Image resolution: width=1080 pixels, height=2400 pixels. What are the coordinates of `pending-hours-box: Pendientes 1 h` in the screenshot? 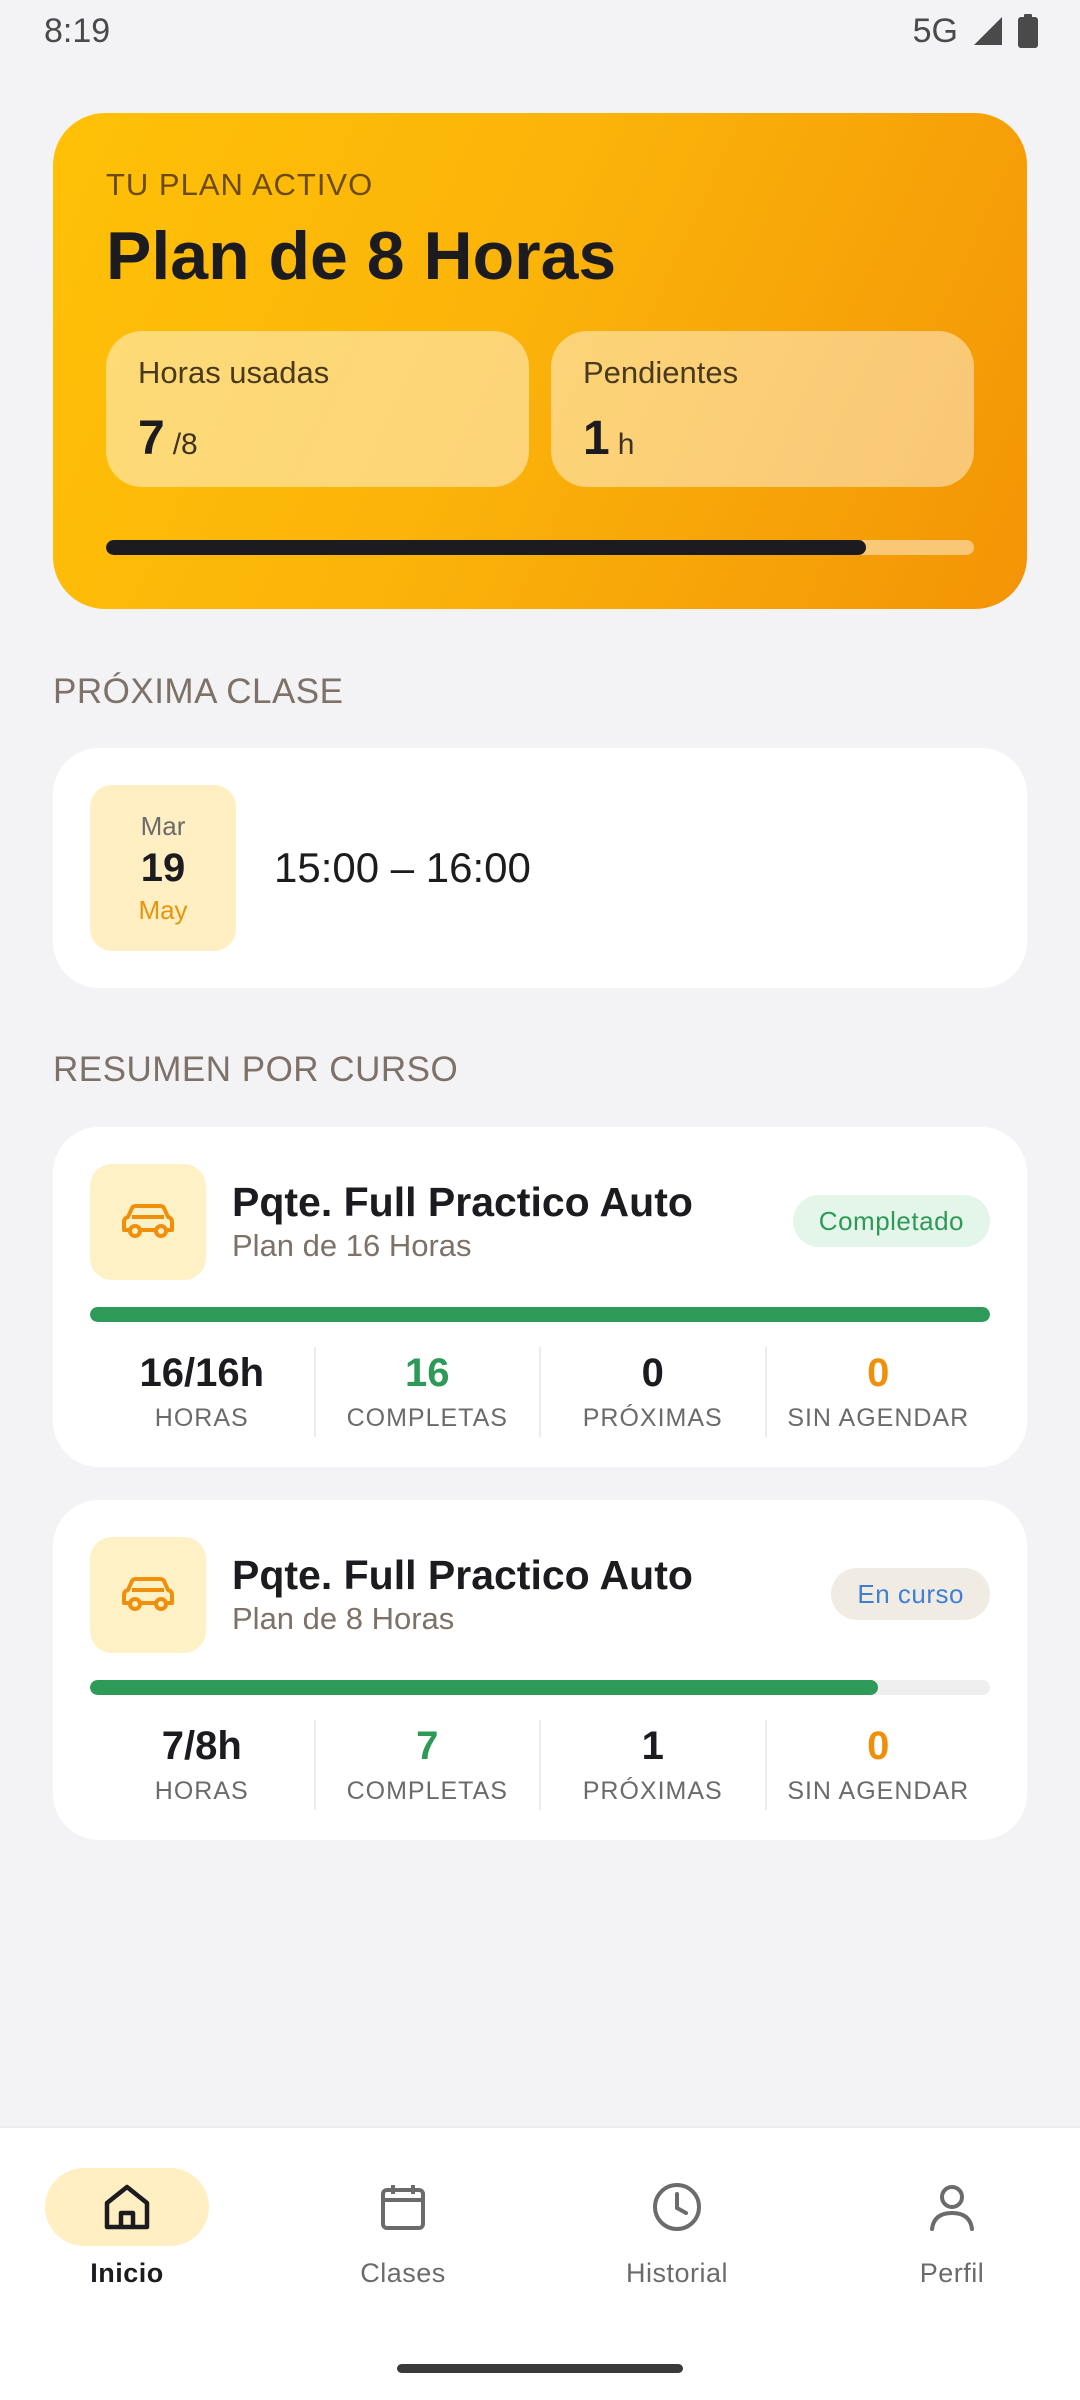 It's located at (762, 409).